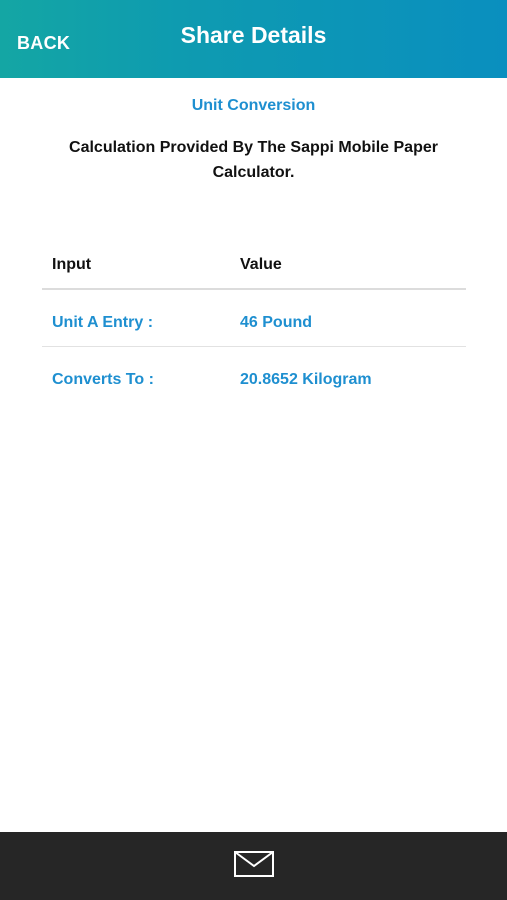 Image resolution: width=507 pixels, height=900 pixels. I want to click on row-label: Converts To :, so click(103, 379).